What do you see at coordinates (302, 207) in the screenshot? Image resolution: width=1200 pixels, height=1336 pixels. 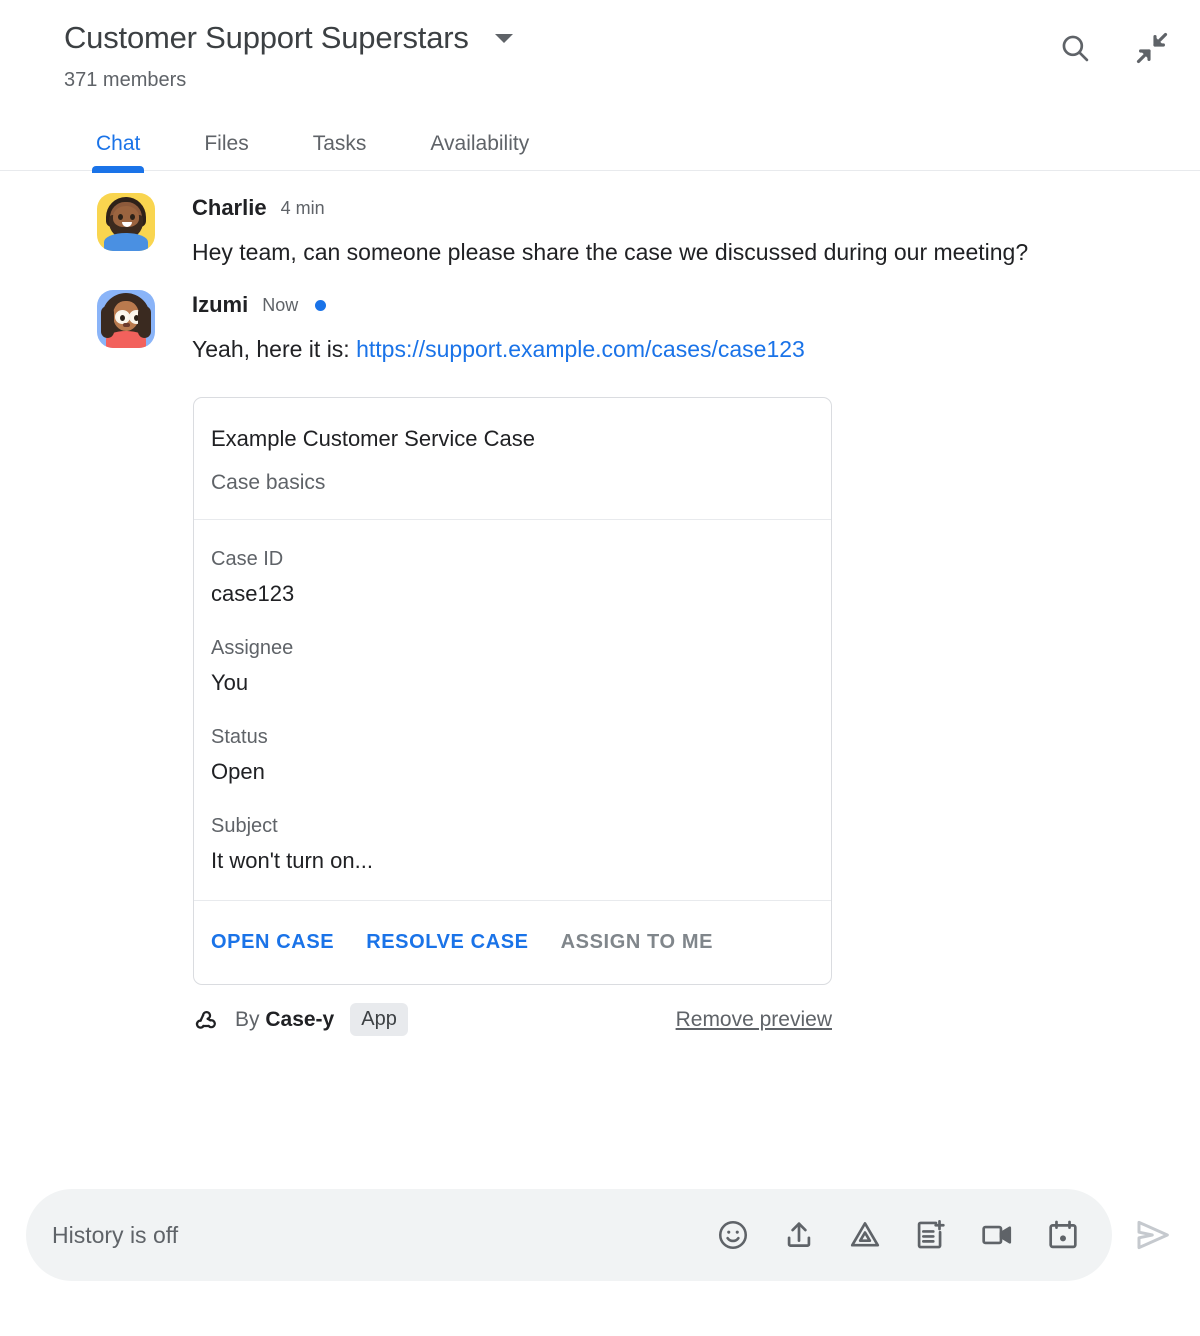 I see `message-timestamp: 4 min` at bounding box center [302, 207].